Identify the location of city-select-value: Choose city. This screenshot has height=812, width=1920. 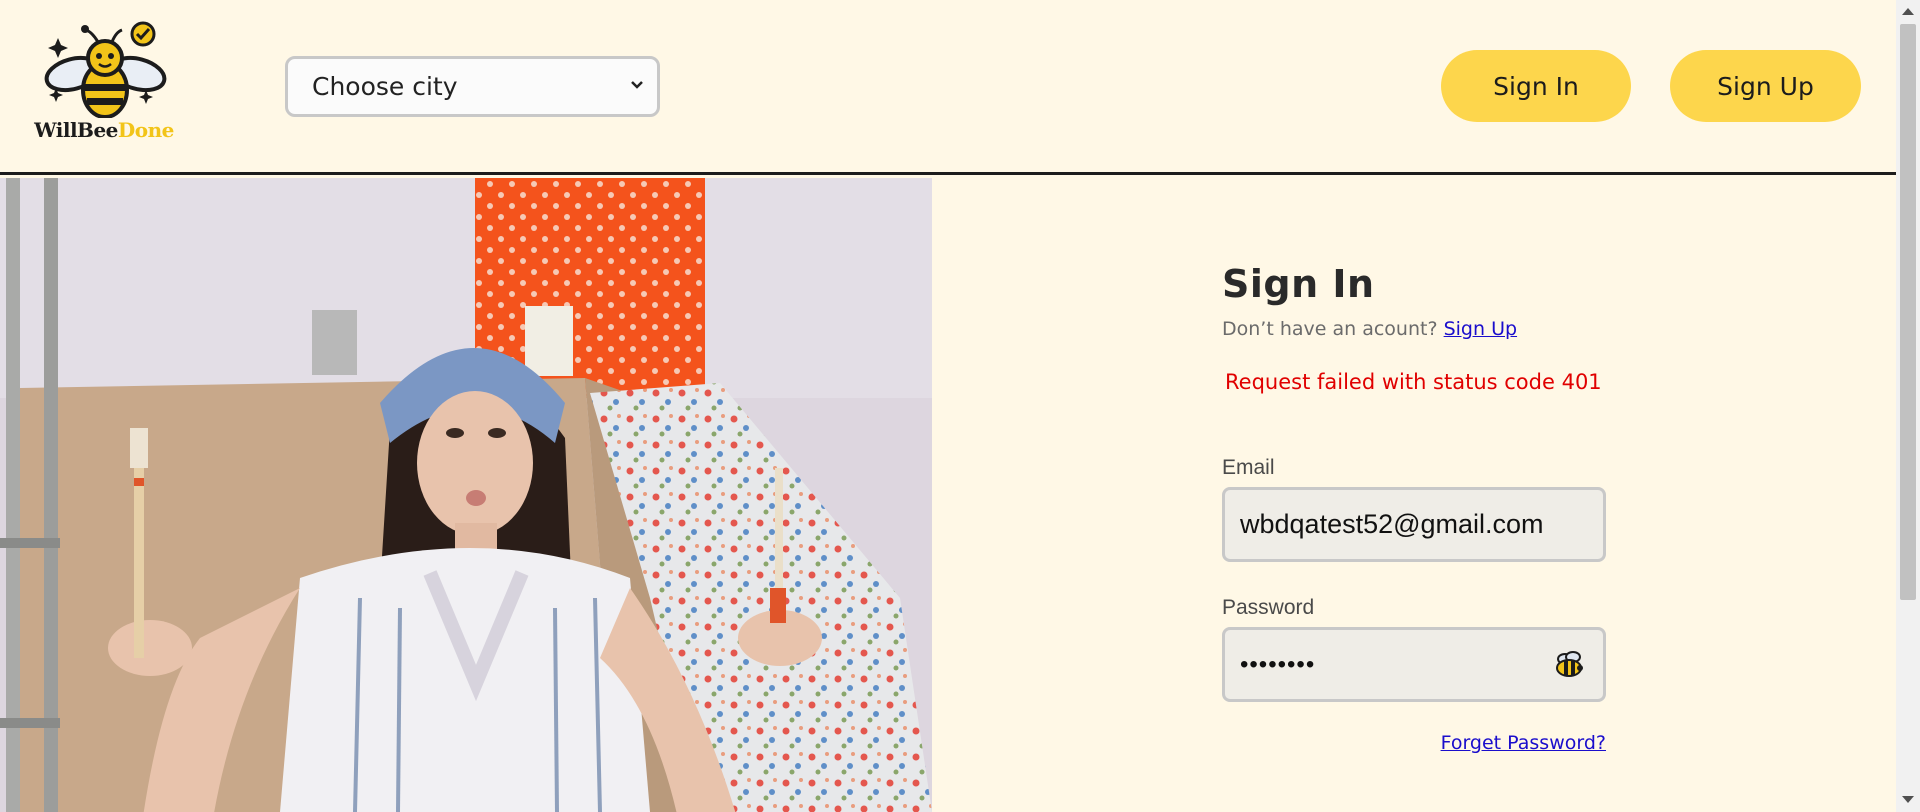
(385, 86).